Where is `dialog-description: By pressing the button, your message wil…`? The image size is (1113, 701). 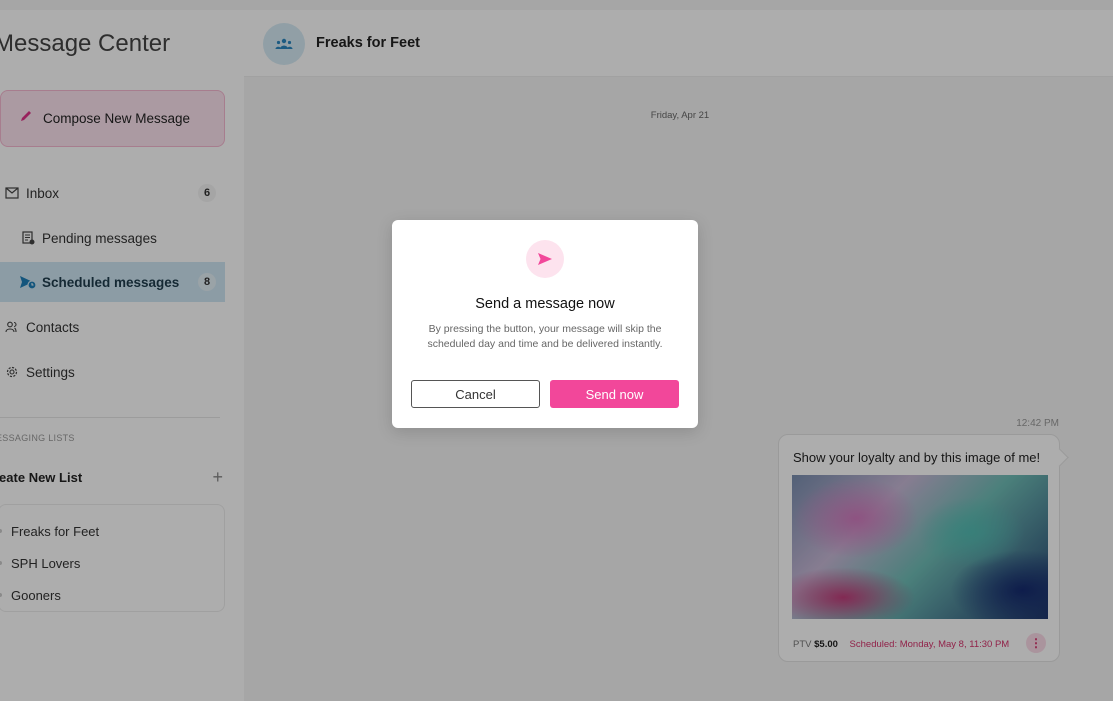
dialog-description: By pressing the button, your message wil… is located at coordinates (545, 336).